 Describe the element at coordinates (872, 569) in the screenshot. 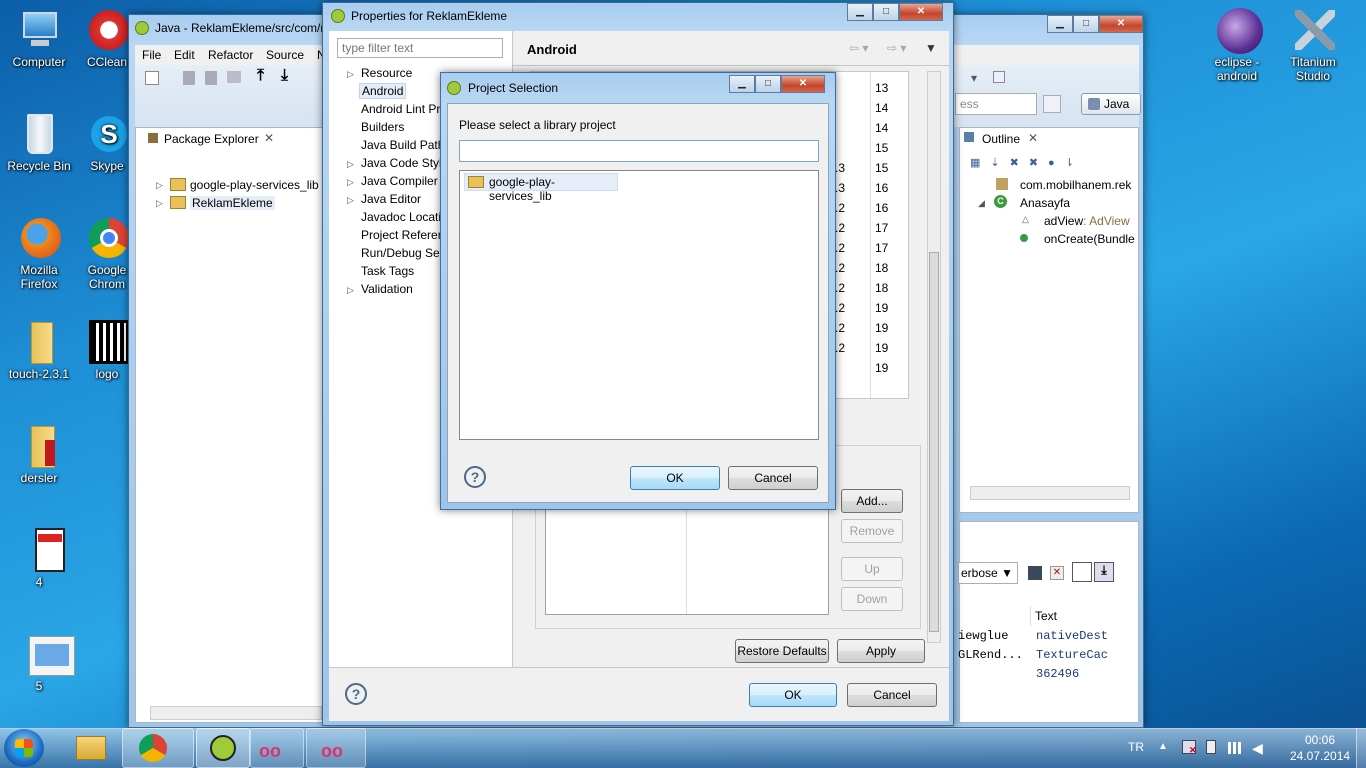

I see `up-library-button: Up` at that location.